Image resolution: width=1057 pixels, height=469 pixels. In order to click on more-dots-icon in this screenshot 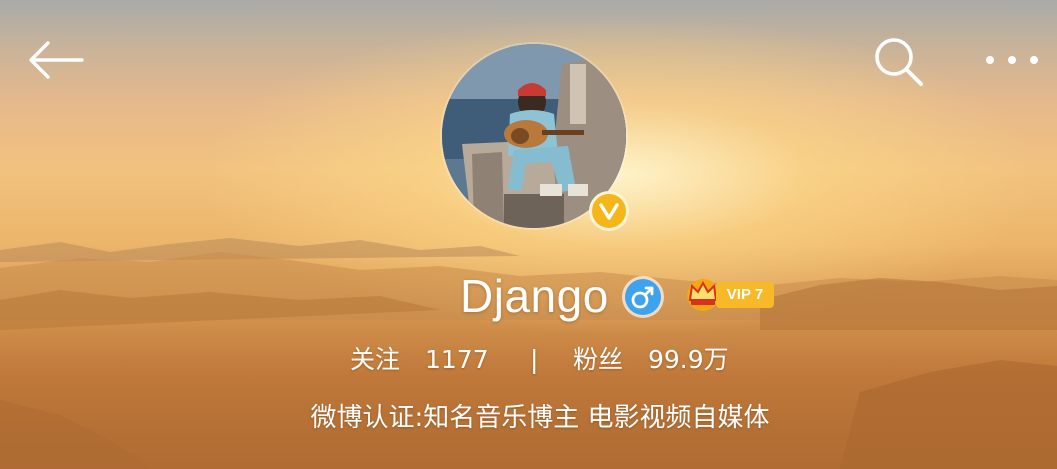, I will do `click(1012, 60)`.